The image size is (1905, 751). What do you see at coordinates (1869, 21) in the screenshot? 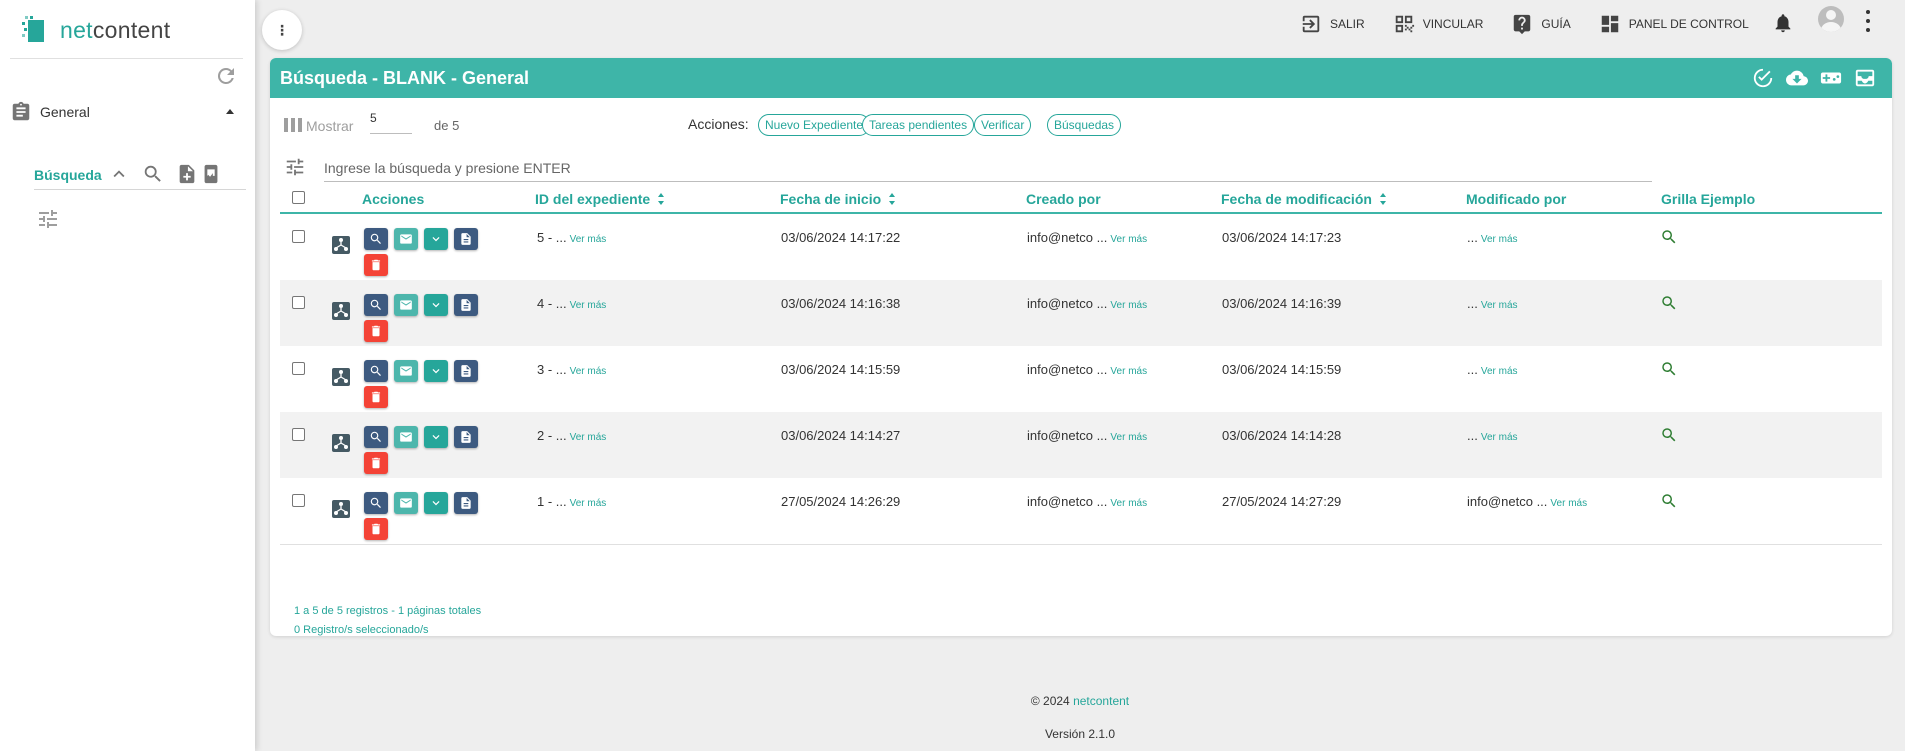
I see `more-options-icon` at bounding box center [1869, 21].